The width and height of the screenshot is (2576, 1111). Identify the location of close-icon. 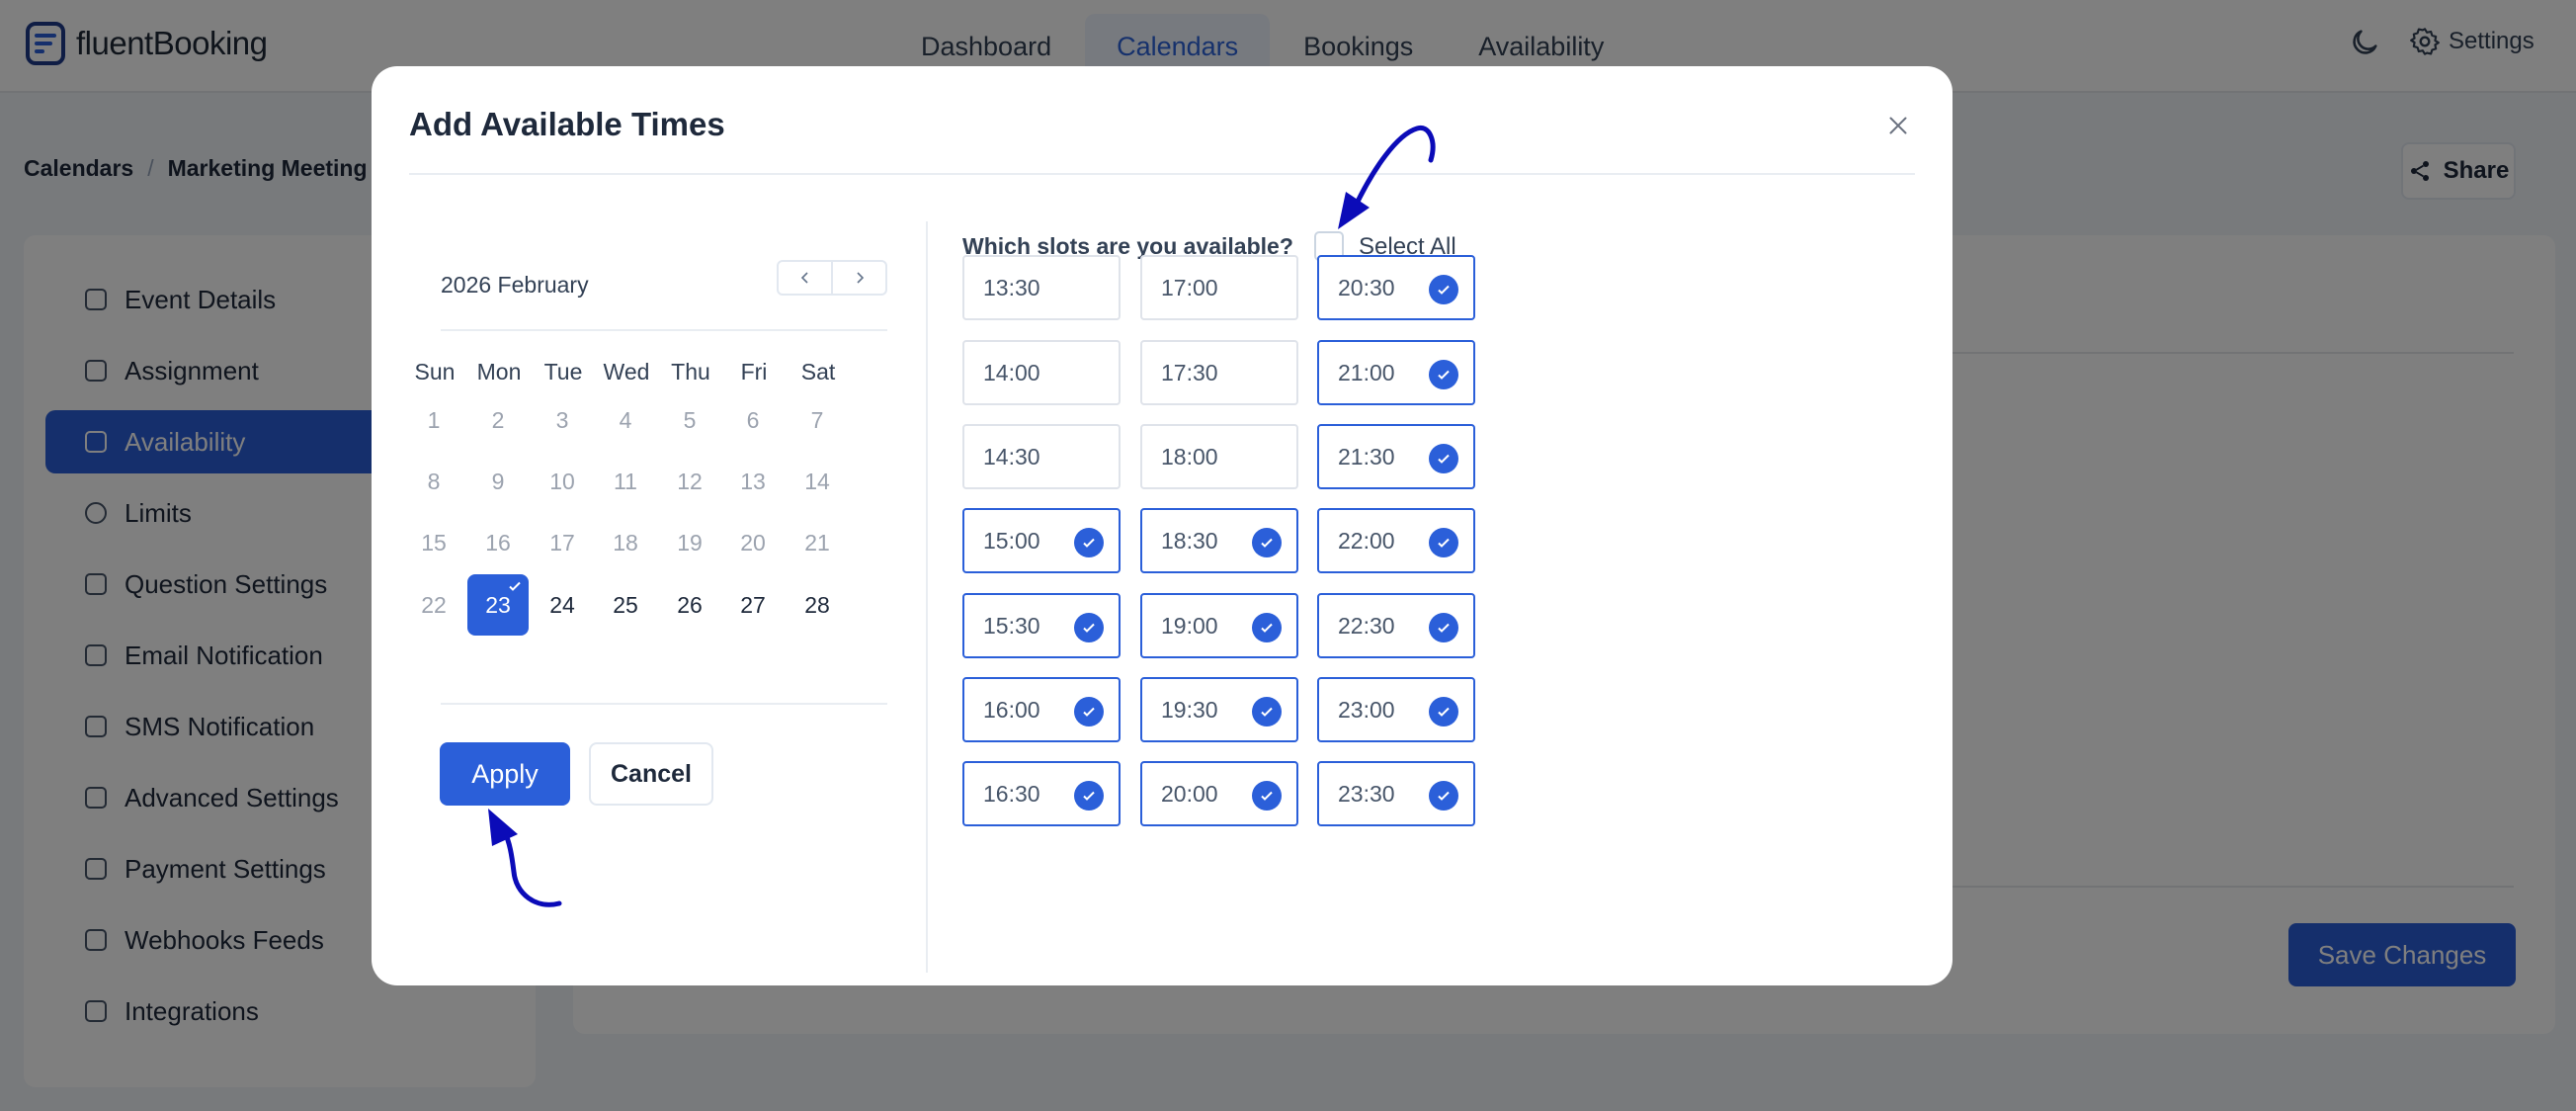
(1898, 126).